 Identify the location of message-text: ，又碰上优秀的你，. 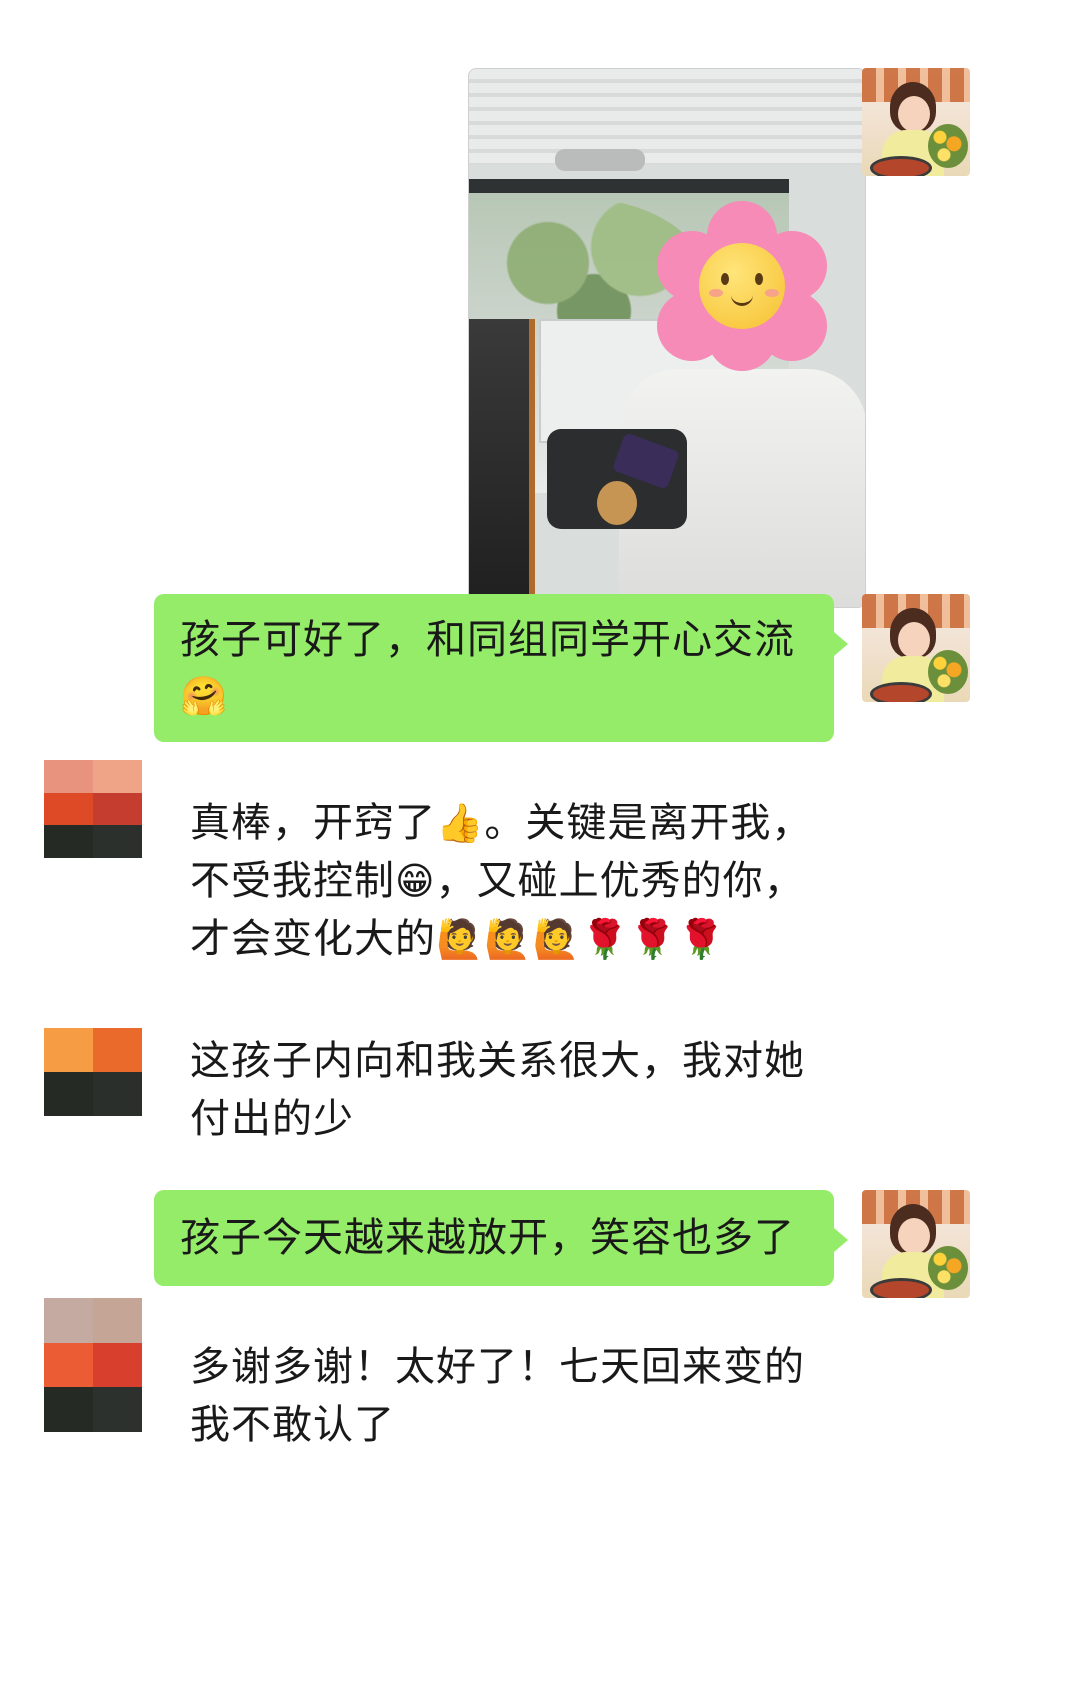
(620, 881).